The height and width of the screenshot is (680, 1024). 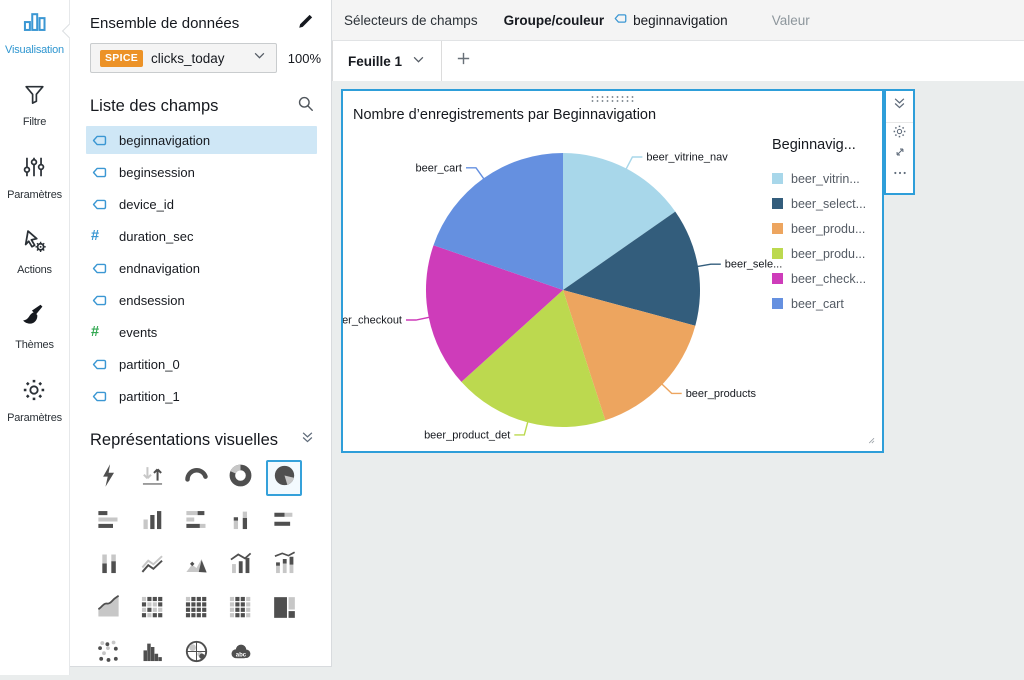 I want to click on visual-type-pie, so click(x=284, y=478).